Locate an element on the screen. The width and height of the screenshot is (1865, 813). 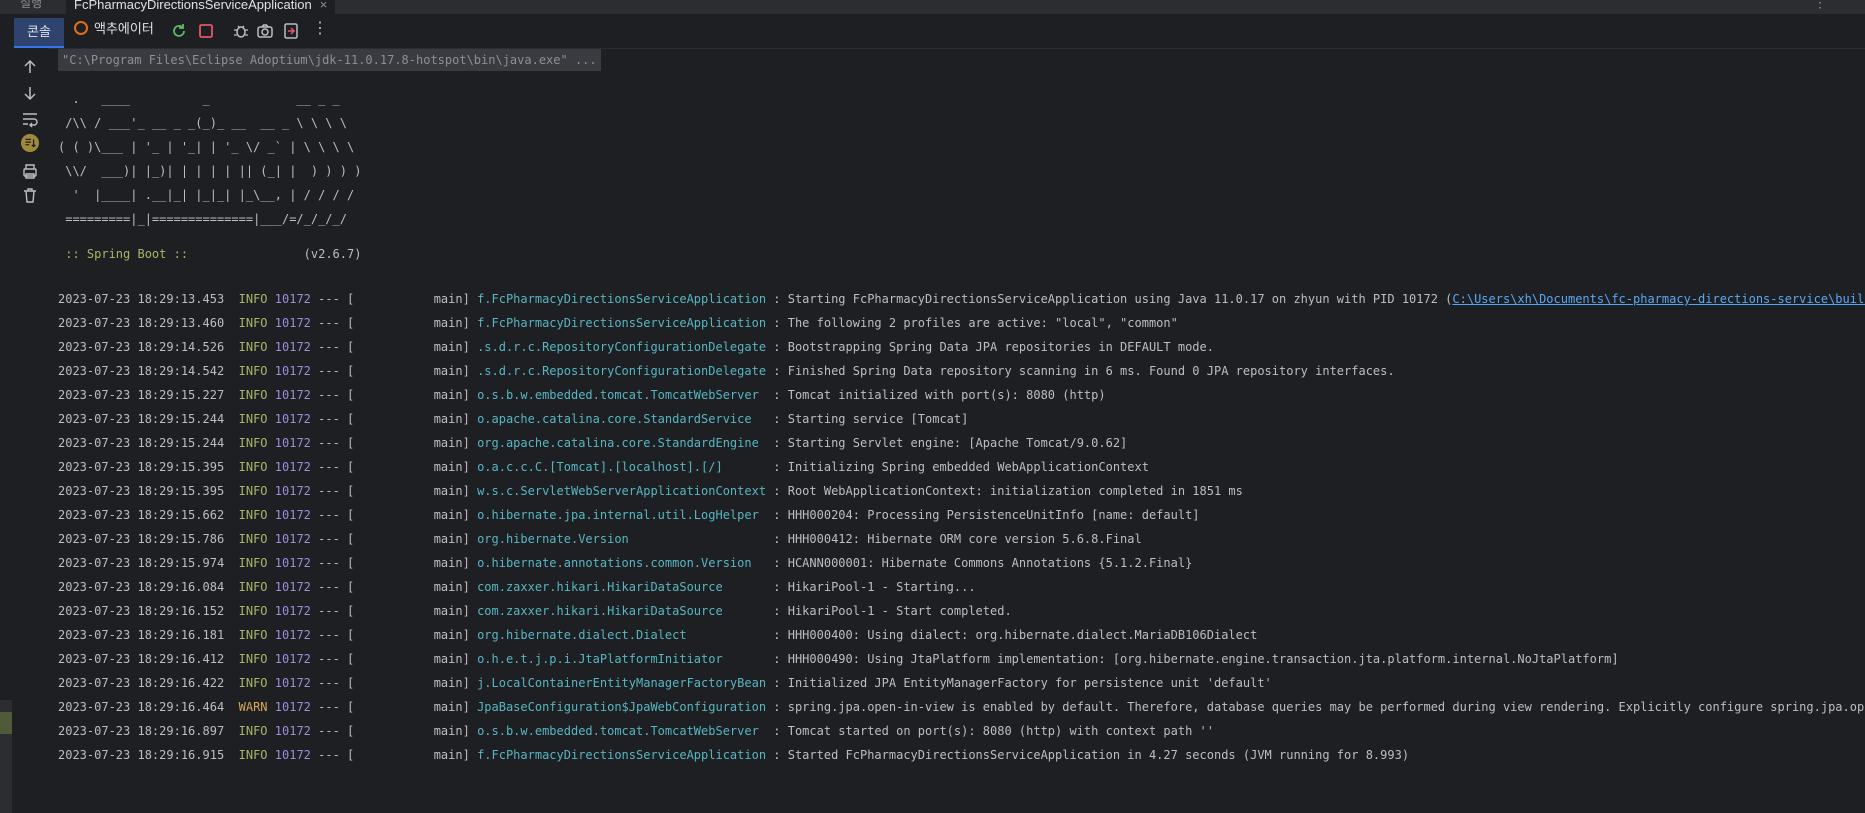
camera-icon is located at coordinates (265, 31).